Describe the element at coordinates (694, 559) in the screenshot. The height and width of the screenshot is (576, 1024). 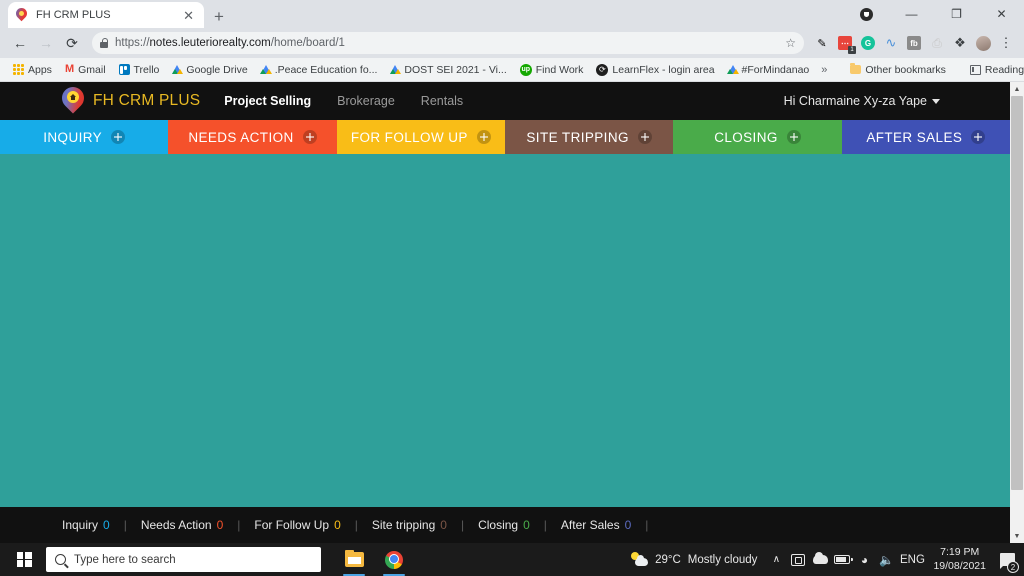
I see `weather-widget: 29°C Mostly cloudy` at that location.